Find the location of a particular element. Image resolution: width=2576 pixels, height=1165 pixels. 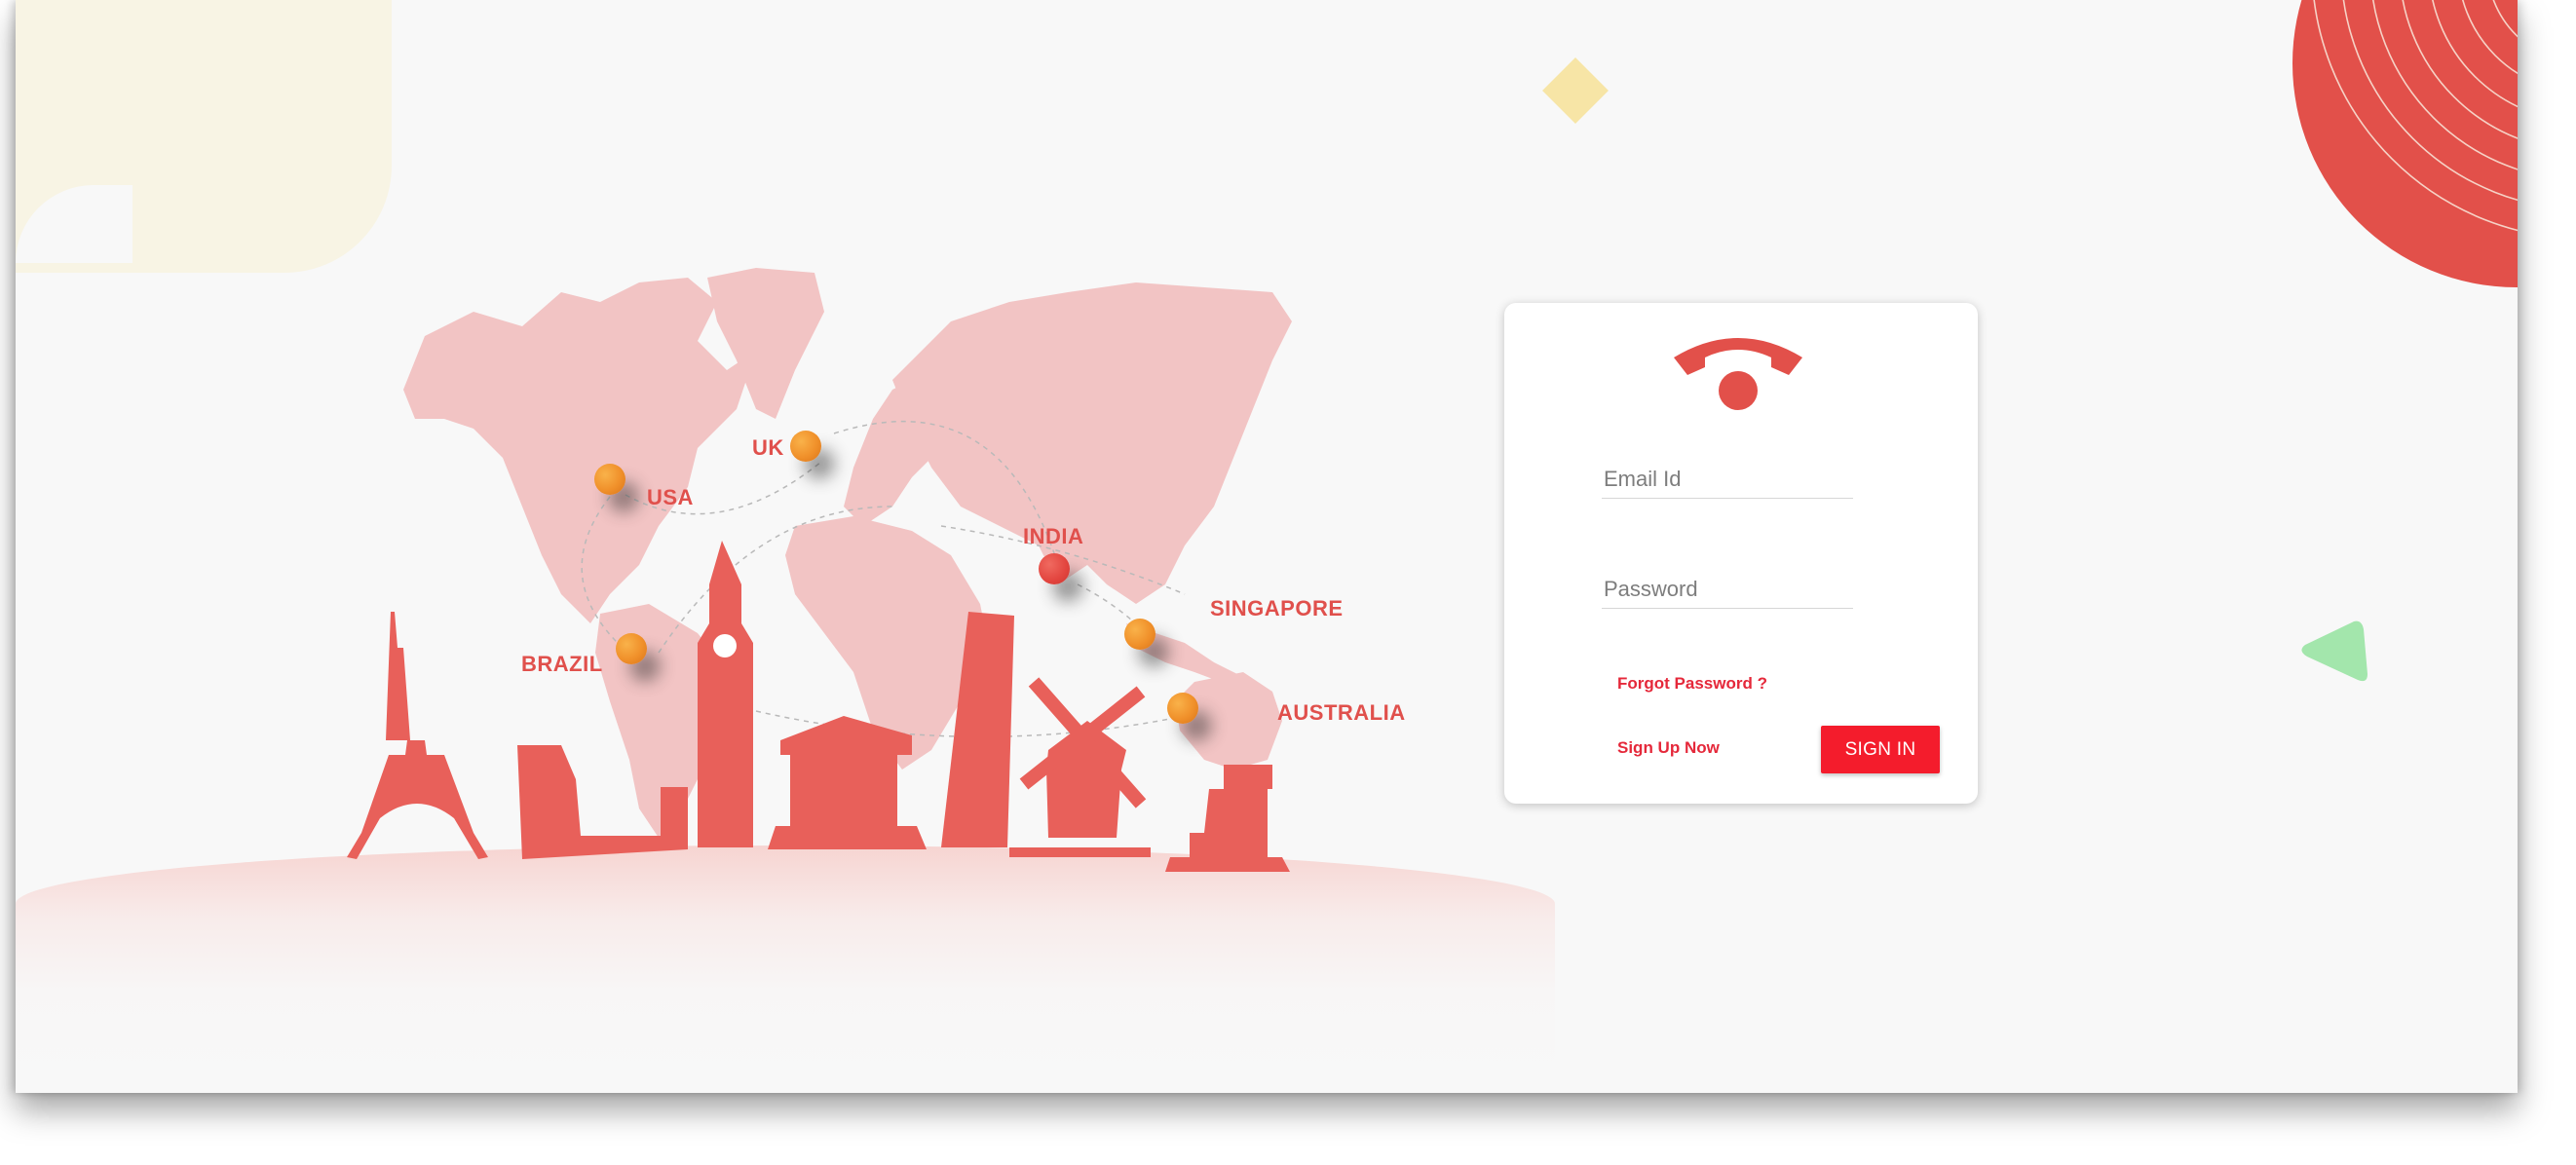

sign-up-link: Sign Up Now is located at coordinates (1668, 748).